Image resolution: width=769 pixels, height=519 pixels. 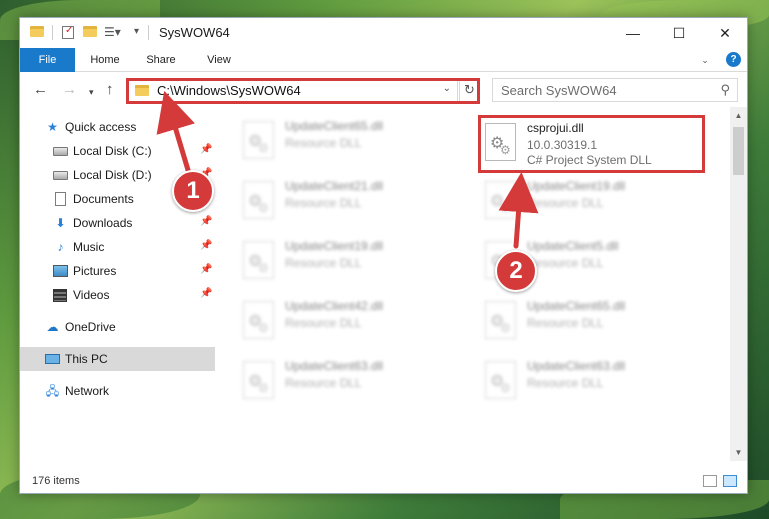 I want to click on minimize-button: —, so click(x=633, y=33).